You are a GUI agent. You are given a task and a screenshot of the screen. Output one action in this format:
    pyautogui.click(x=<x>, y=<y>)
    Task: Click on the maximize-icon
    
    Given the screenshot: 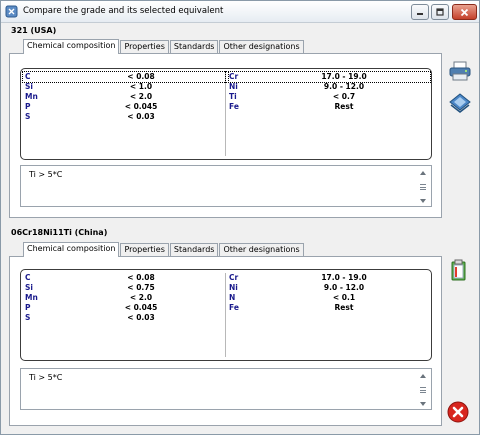 What is the action you would take?
    pyautogui.click(x=440, y=12)
    